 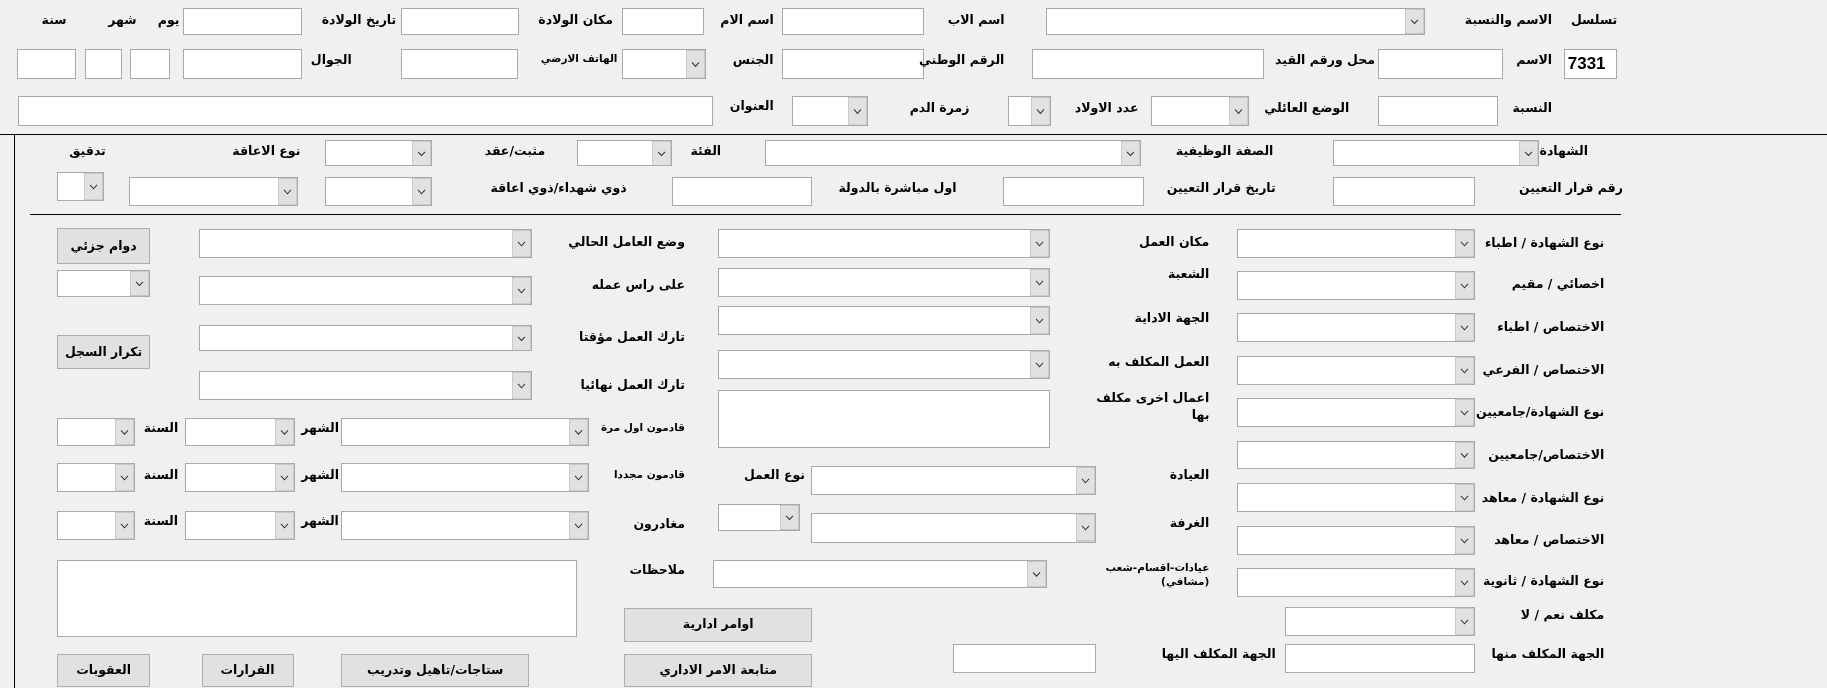 I want to click on action-button: دوام جزئي, so click(x=104, y=246).